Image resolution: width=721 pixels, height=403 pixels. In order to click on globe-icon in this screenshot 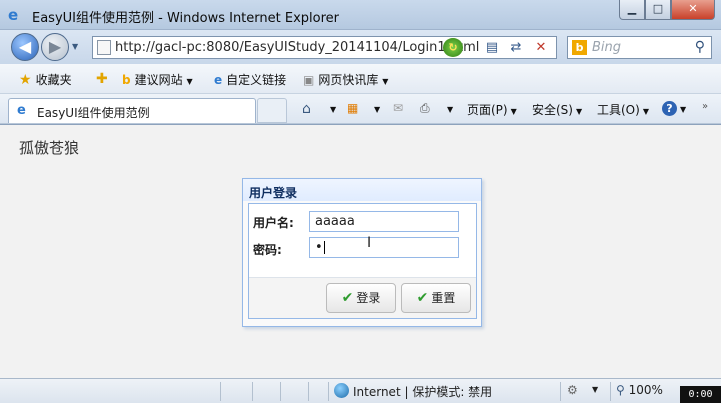, I will do `click(341, 390)`.